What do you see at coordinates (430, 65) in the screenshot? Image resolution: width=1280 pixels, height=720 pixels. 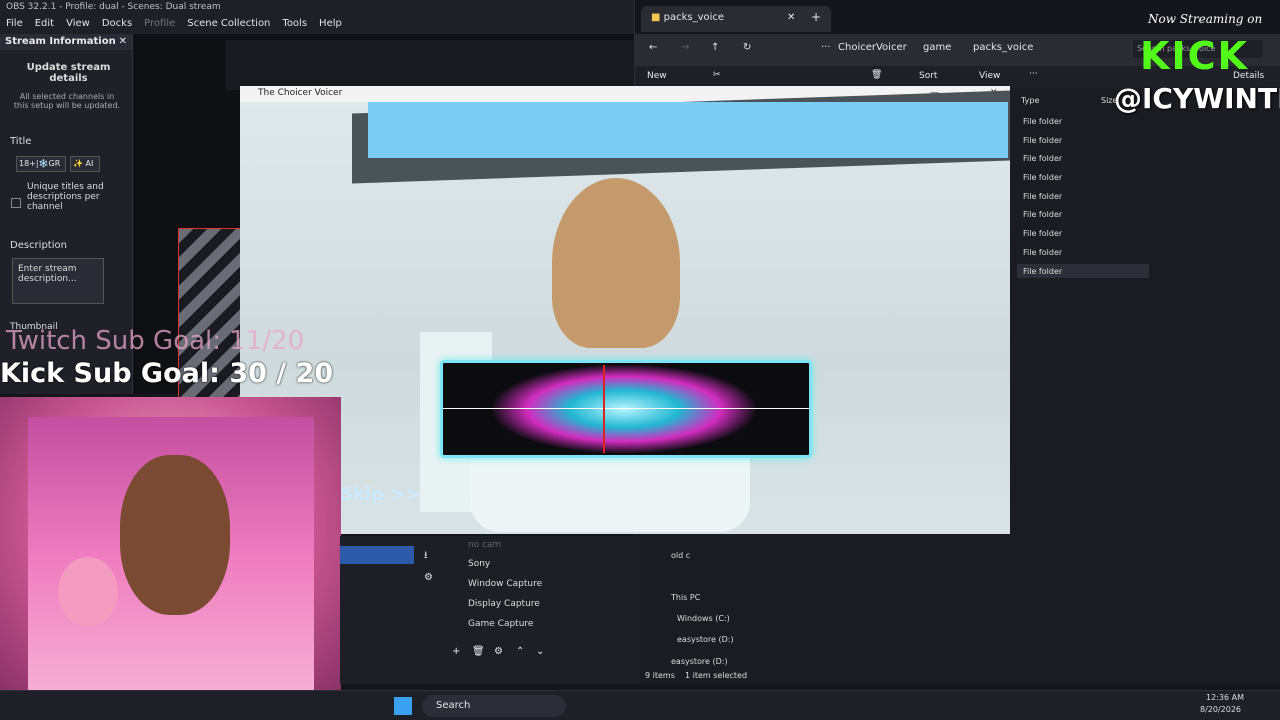 I see `nested-obs-capture` at bounding box center [430, 65].